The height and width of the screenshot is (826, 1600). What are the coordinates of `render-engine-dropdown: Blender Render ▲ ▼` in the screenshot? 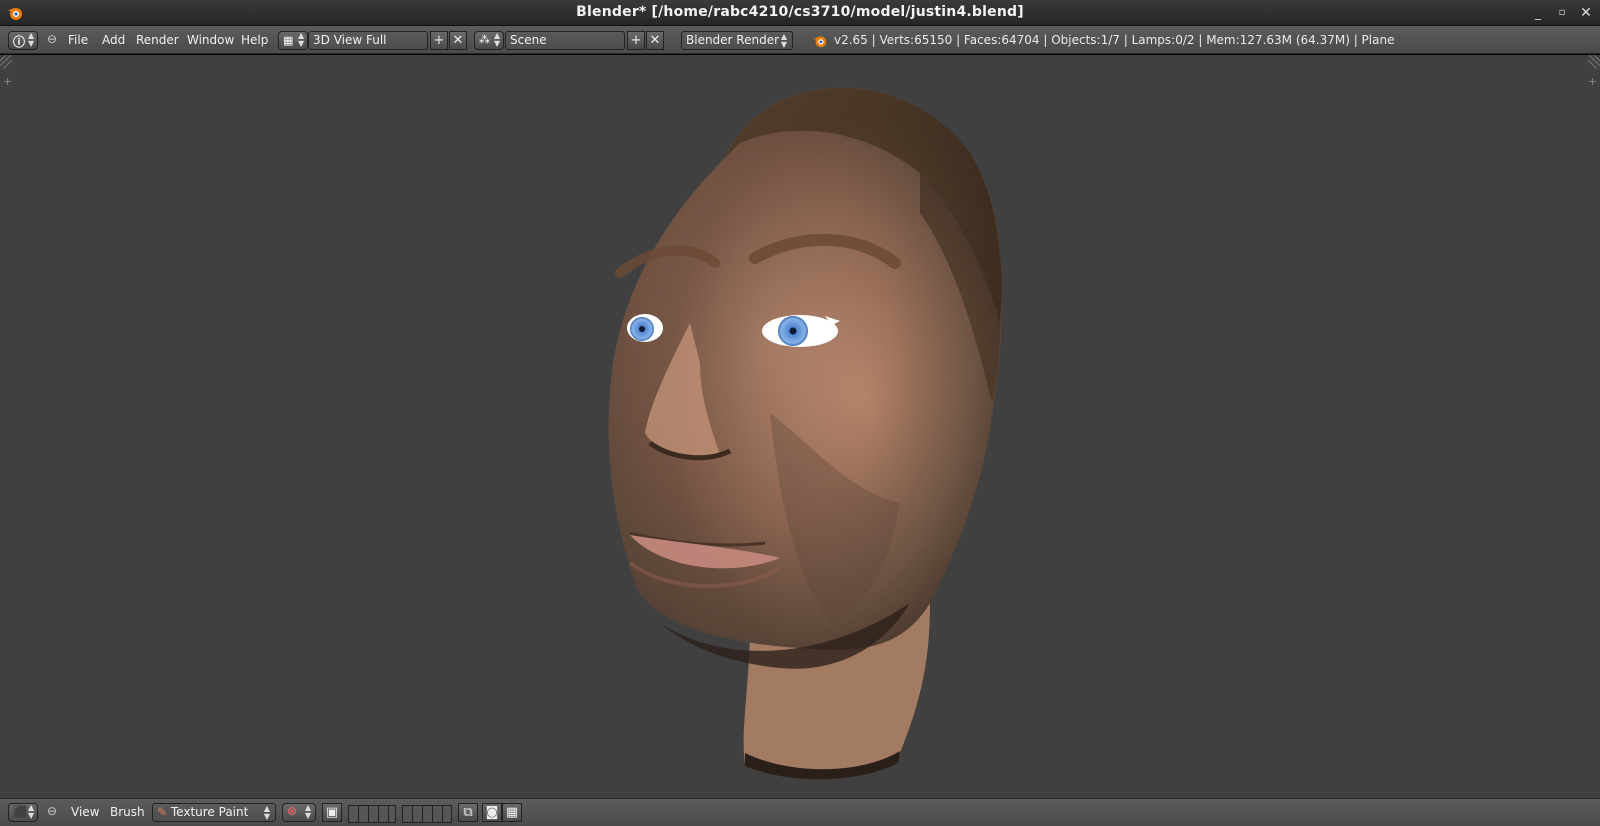 It's located at (737, 40).